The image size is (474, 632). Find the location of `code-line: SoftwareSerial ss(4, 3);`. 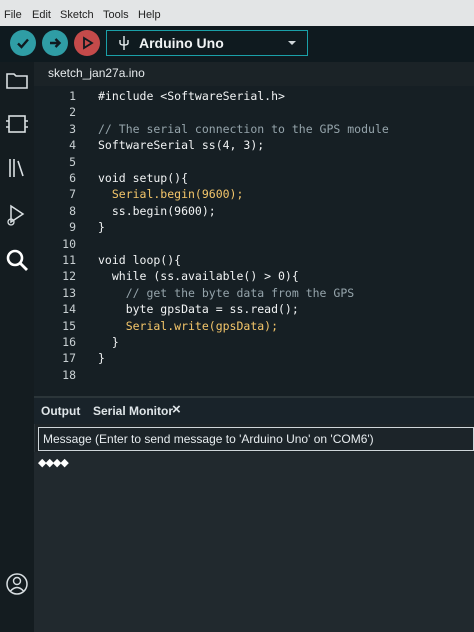

code-line: SoftwareSerial ss(4, 3); is located at coordinates (181, 145).